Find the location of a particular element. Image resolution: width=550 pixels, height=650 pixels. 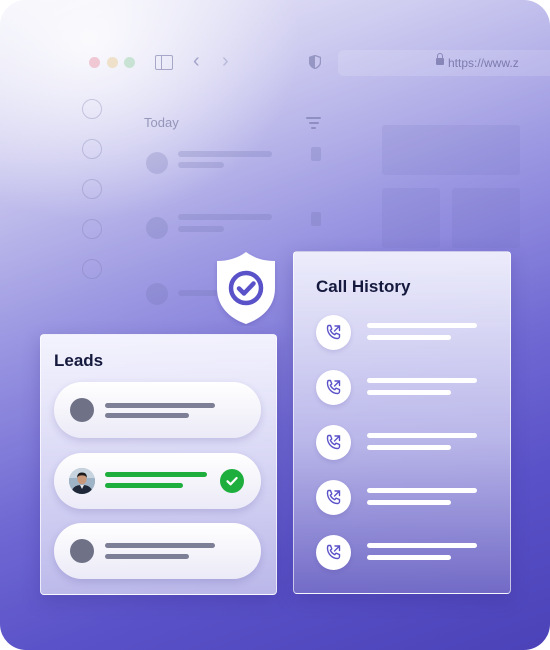

window-maximize-dot is located at coordinates (129, 62).